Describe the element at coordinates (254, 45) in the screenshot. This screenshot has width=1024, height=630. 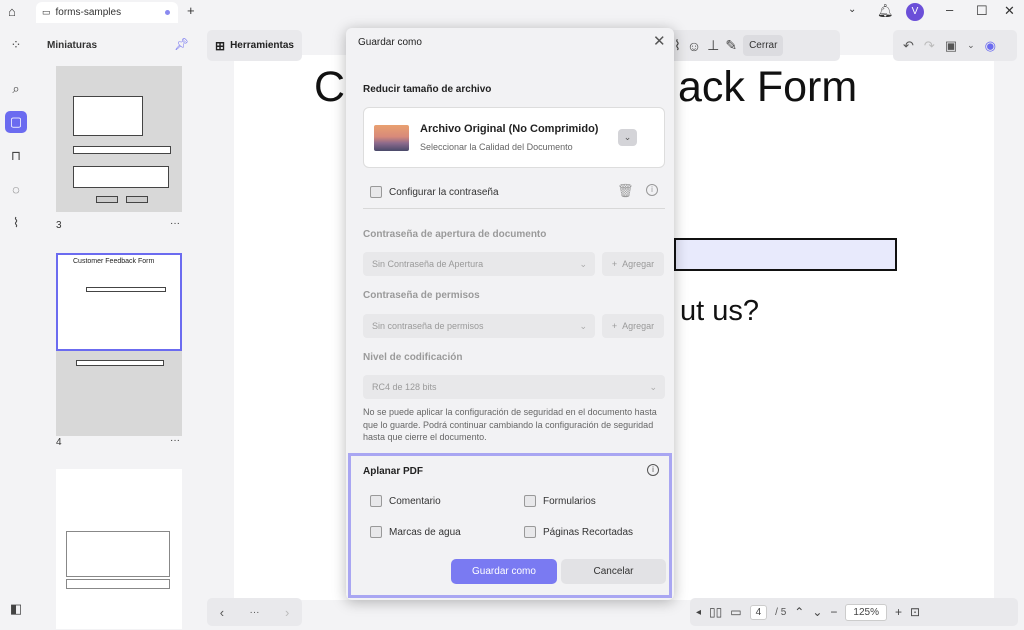
I see `tools-button: ⊞ Herramientas` at that location.